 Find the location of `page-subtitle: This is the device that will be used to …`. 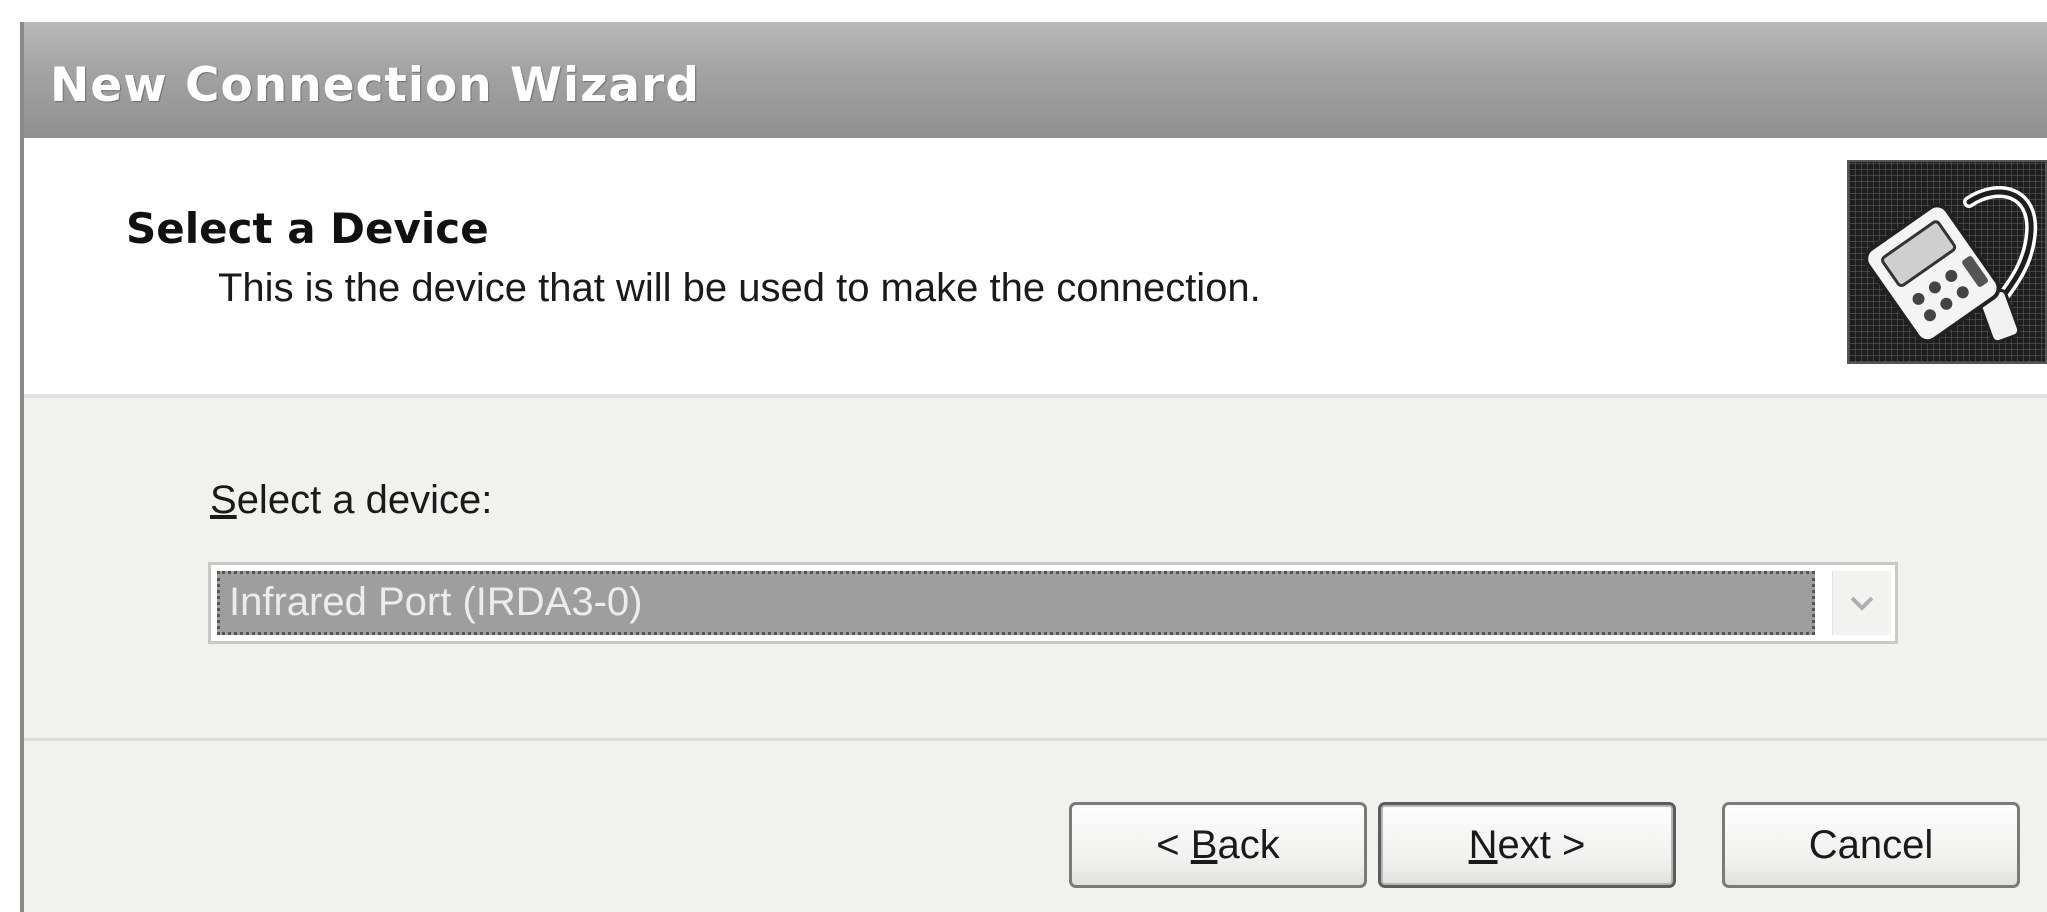

page-subtitle: This is the device that will be used to … is located at coordinates (739, 288).